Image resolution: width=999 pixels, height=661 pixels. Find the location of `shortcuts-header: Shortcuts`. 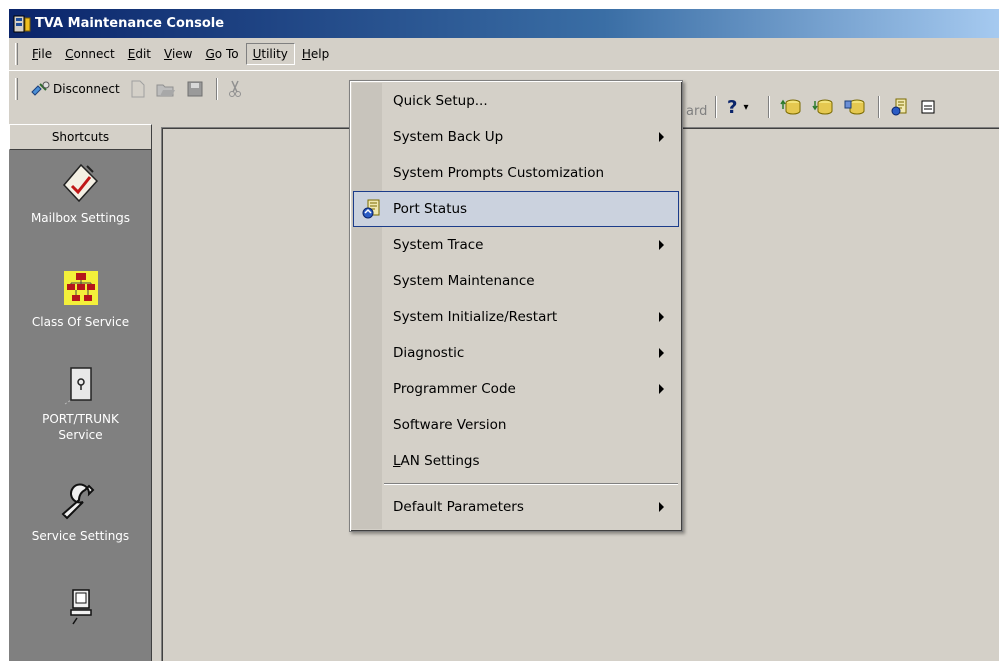

shortcuts-header: Shortcuts is located at coordinates (80, 137).